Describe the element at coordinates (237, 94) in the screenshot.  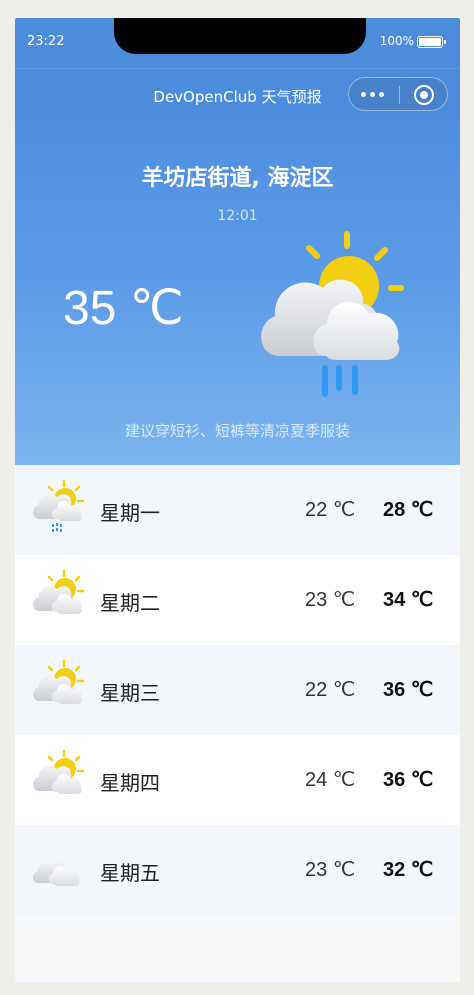
I see `navigation-bar: DevOpenClub 天气预报` at that location.